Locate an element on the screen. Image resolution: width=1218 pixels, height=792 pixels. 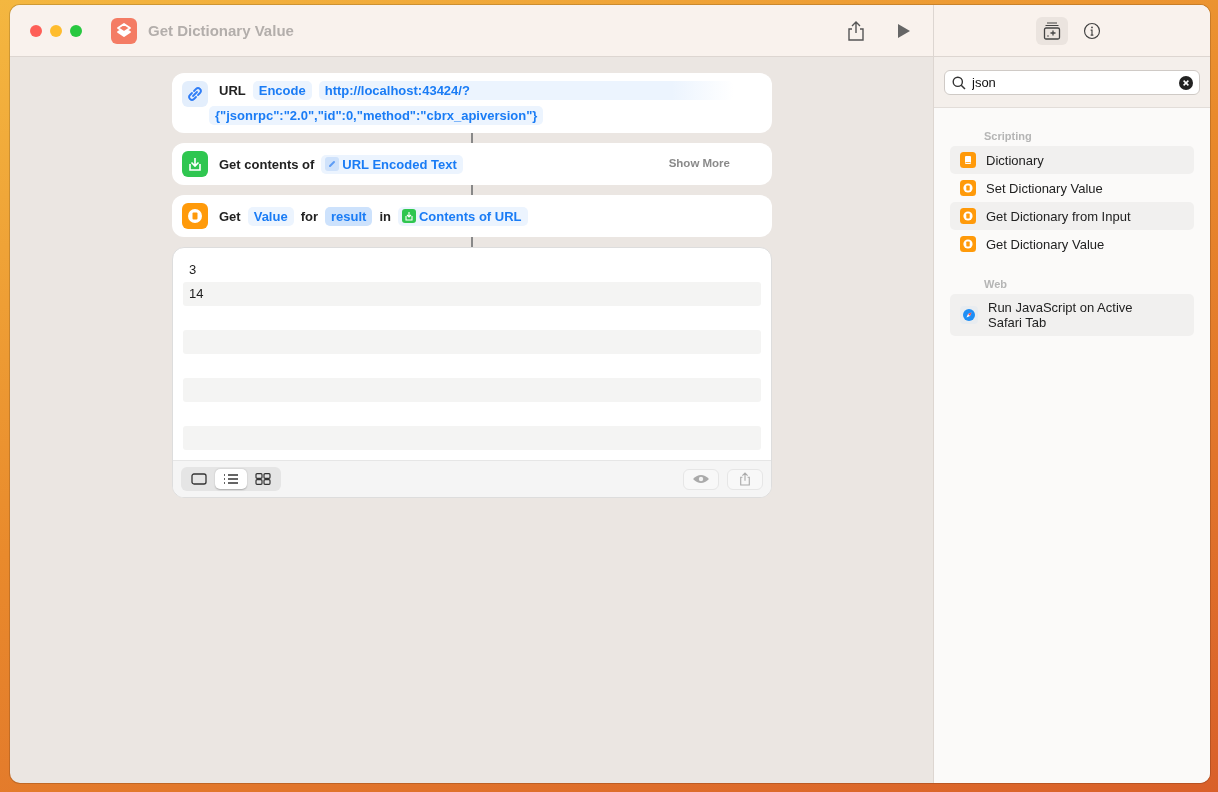
variable-token: URL Encoded Text is located at coordinates (392, 164).